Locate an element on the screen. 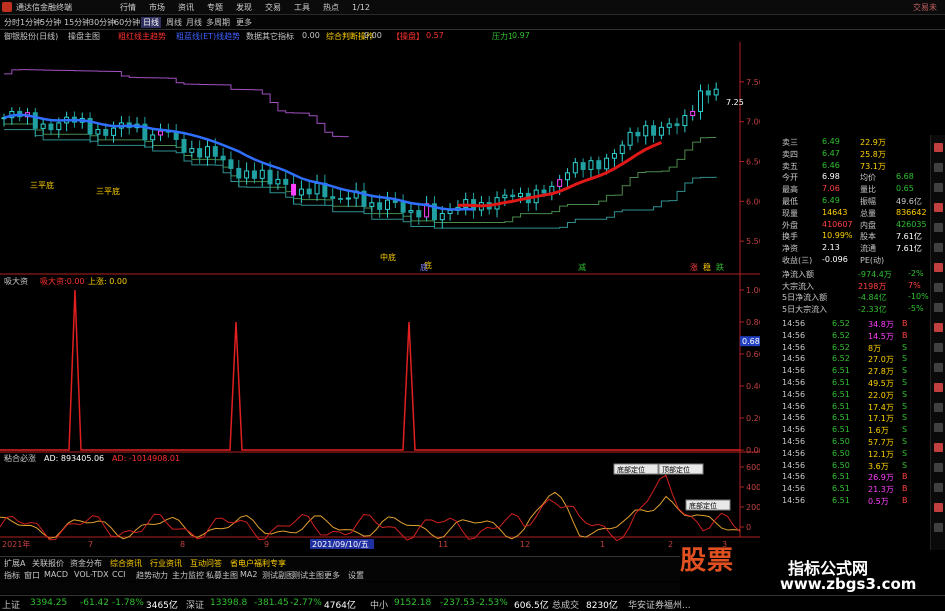 The image size is (945, 611). indicator-tab: 测试副图 is located at coordinates (278, 575).